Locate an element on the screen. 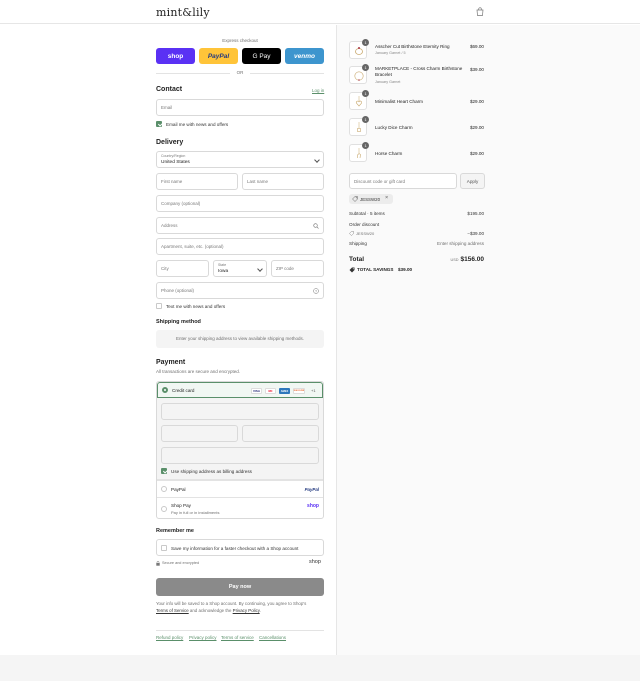 This screenshot has width=640, height=681. first-name-placeholder: First name is located at coordinates (172, 181).